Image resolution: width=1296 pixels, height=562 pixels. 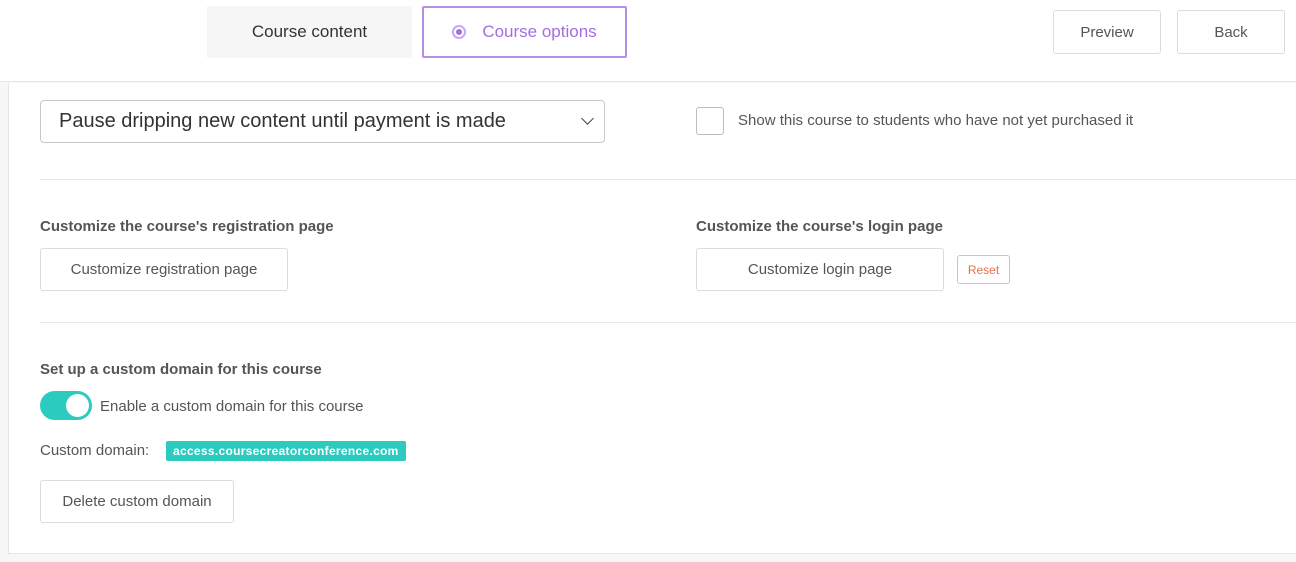 What do you see at coordinates (164, 269) in the screenshot?
I see `customize-registration-button: Customize registration page` at bounding box center [164, 269].